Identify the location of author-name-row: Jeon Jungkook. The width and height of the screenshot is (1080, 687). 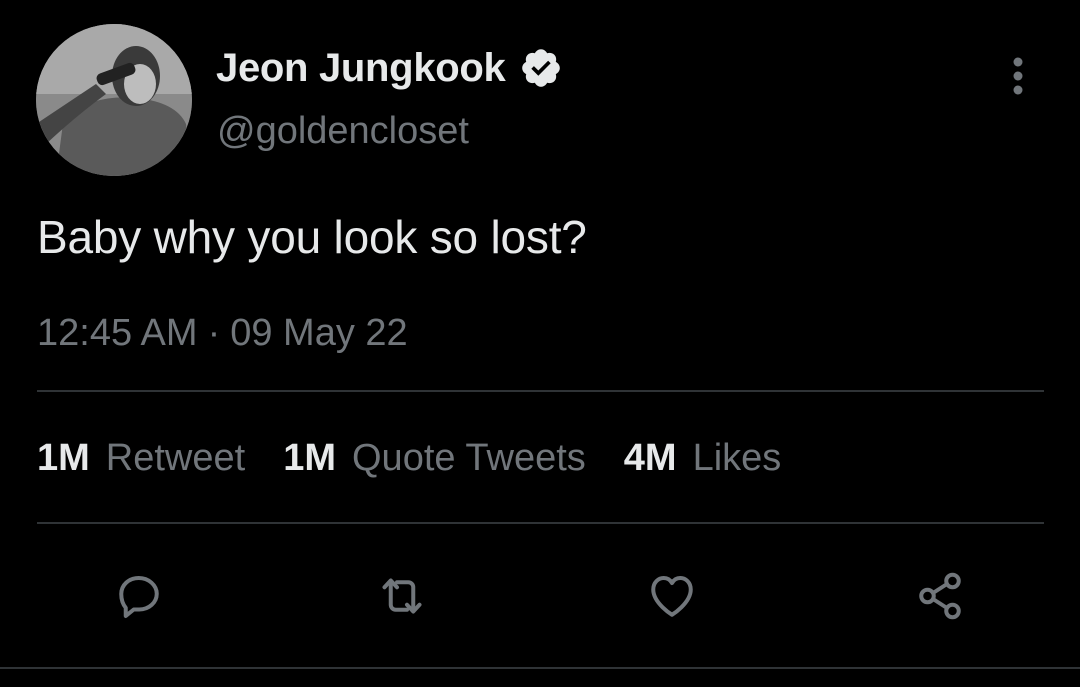
(389, 68).